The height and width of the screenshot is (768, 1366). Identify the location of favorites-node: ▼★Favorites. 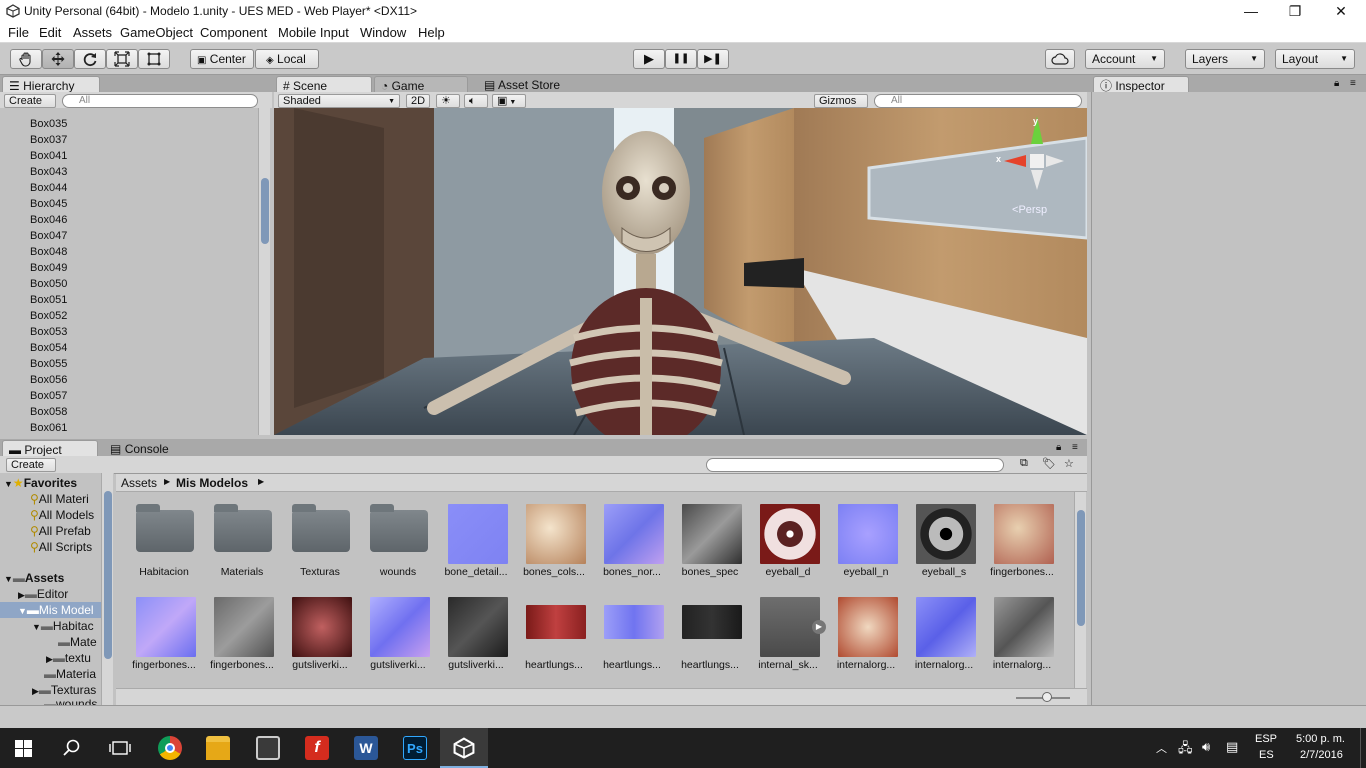
(40, 483).